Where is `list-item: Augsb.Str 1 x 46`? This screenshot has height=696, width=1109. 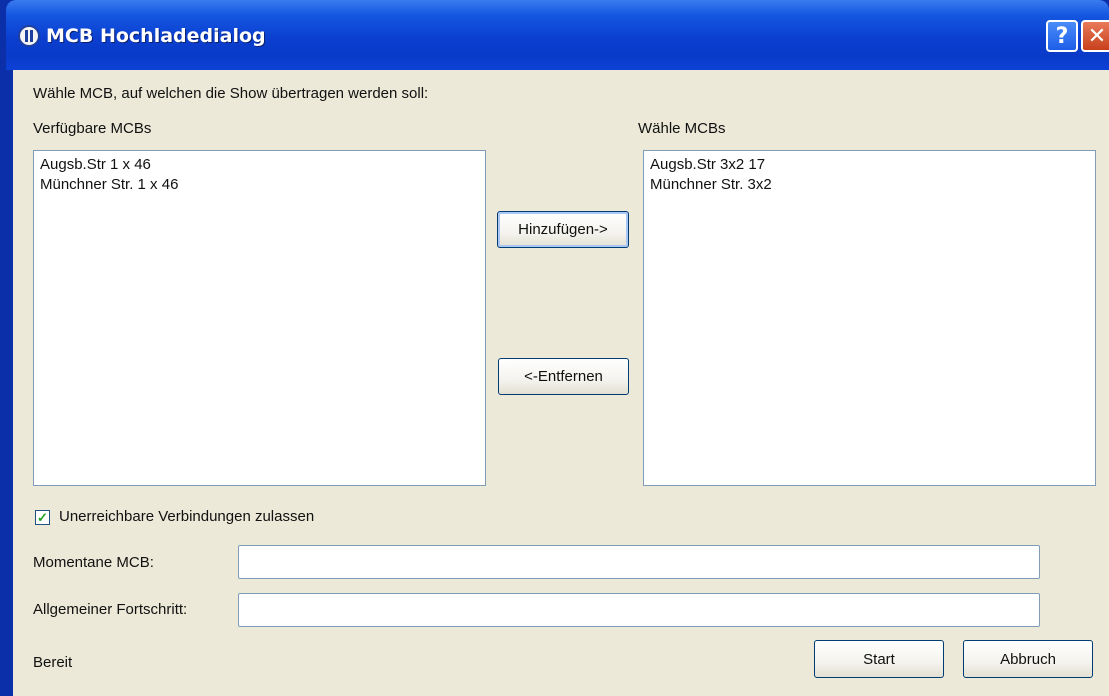 list-item: Augsb.Str 1 x 46 is located at coordinates (259, 165).